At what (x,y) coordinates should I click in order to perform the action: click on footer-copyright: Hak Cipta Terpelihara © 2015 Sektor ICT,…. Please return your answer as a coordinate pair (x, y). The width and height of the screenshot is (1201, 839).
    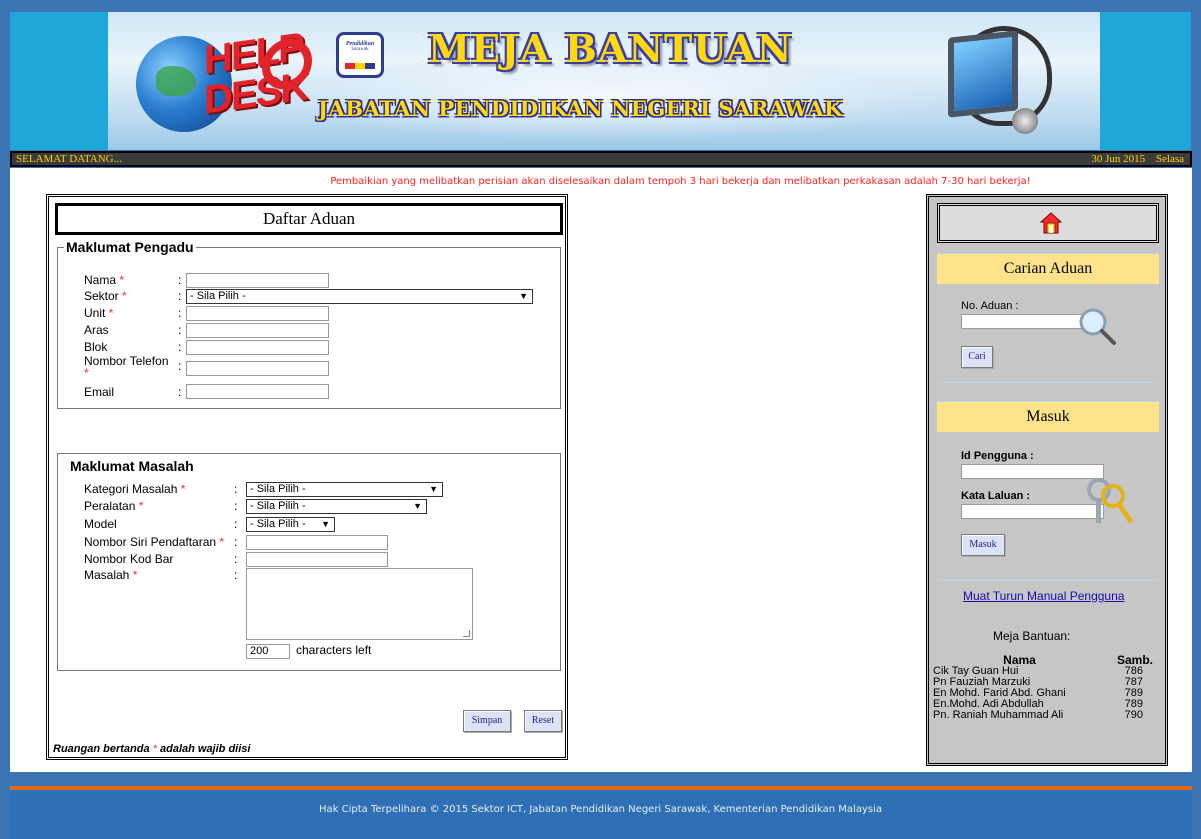
    Looking at the image, I should click on (600, 809).